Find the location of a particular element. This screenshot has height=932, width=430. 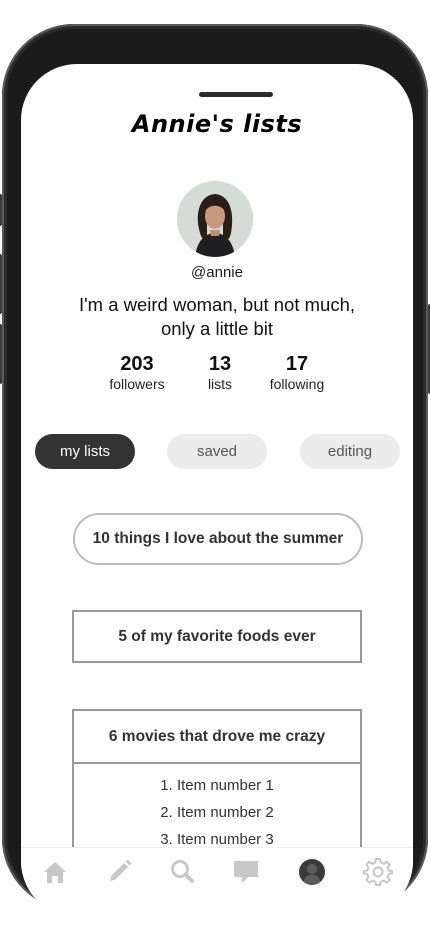

stat-following-label: following is located at coordinates (297, 384).